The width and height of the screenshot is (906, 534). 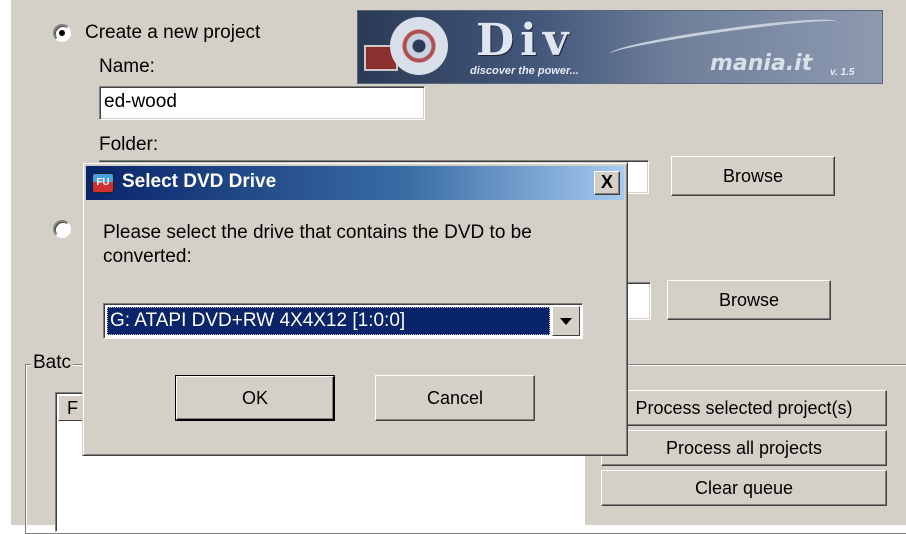 I want to click on app-icon: FU, so click(x=103, y=183).